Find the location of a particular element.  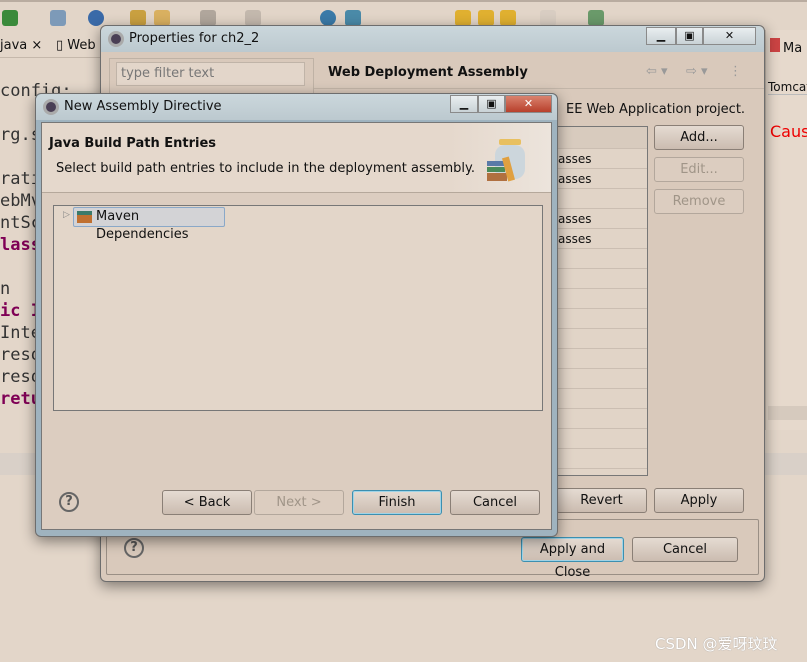

remove-button: Remove is located at coordinates (699, 201).